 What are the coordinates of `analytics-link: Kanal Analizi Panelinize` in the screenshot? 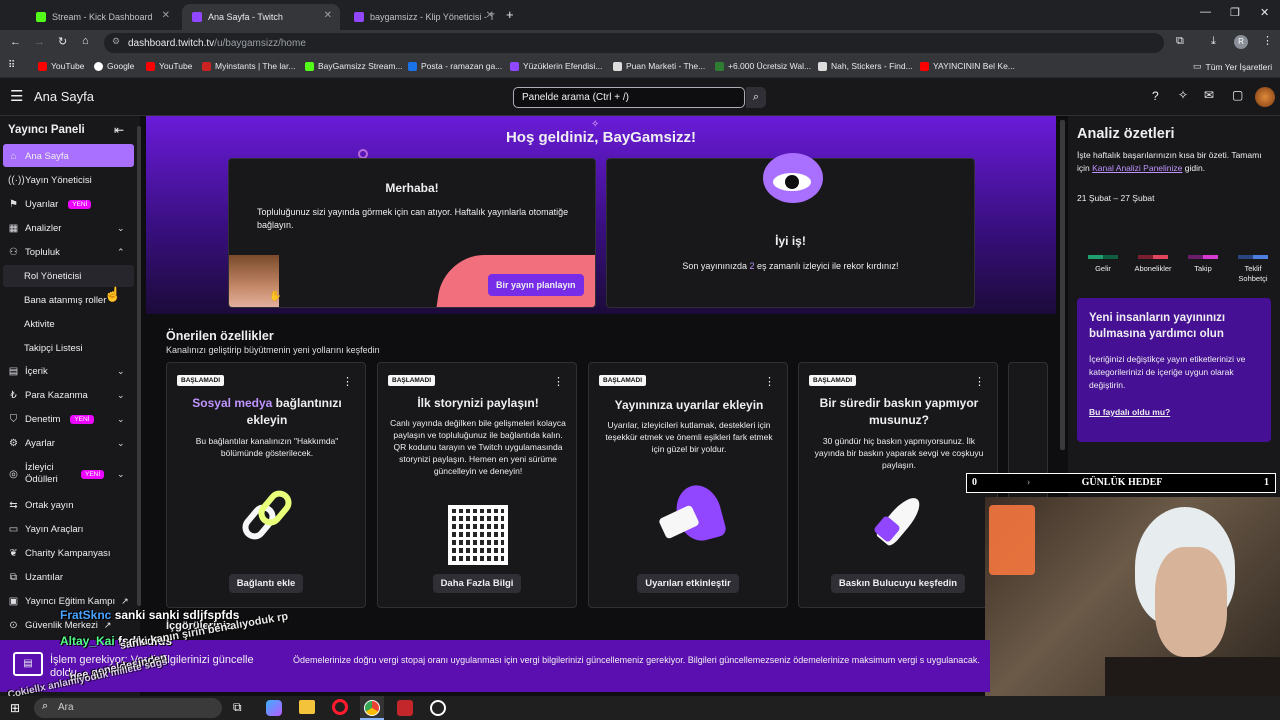 It's located at (1137, 168).